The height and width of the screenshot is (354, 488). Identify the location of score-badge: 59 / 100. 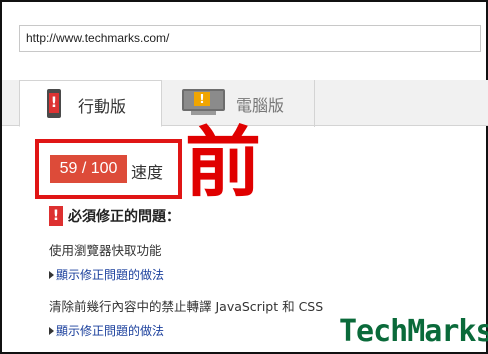
(88, 169).